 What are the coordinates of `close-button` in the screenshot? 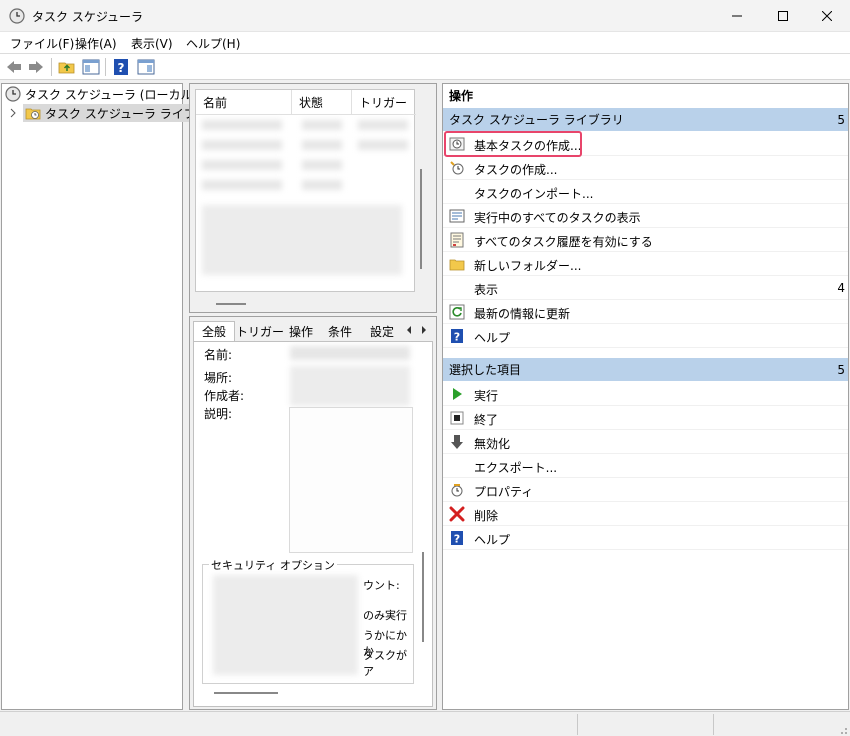 It's located at (827, 16).